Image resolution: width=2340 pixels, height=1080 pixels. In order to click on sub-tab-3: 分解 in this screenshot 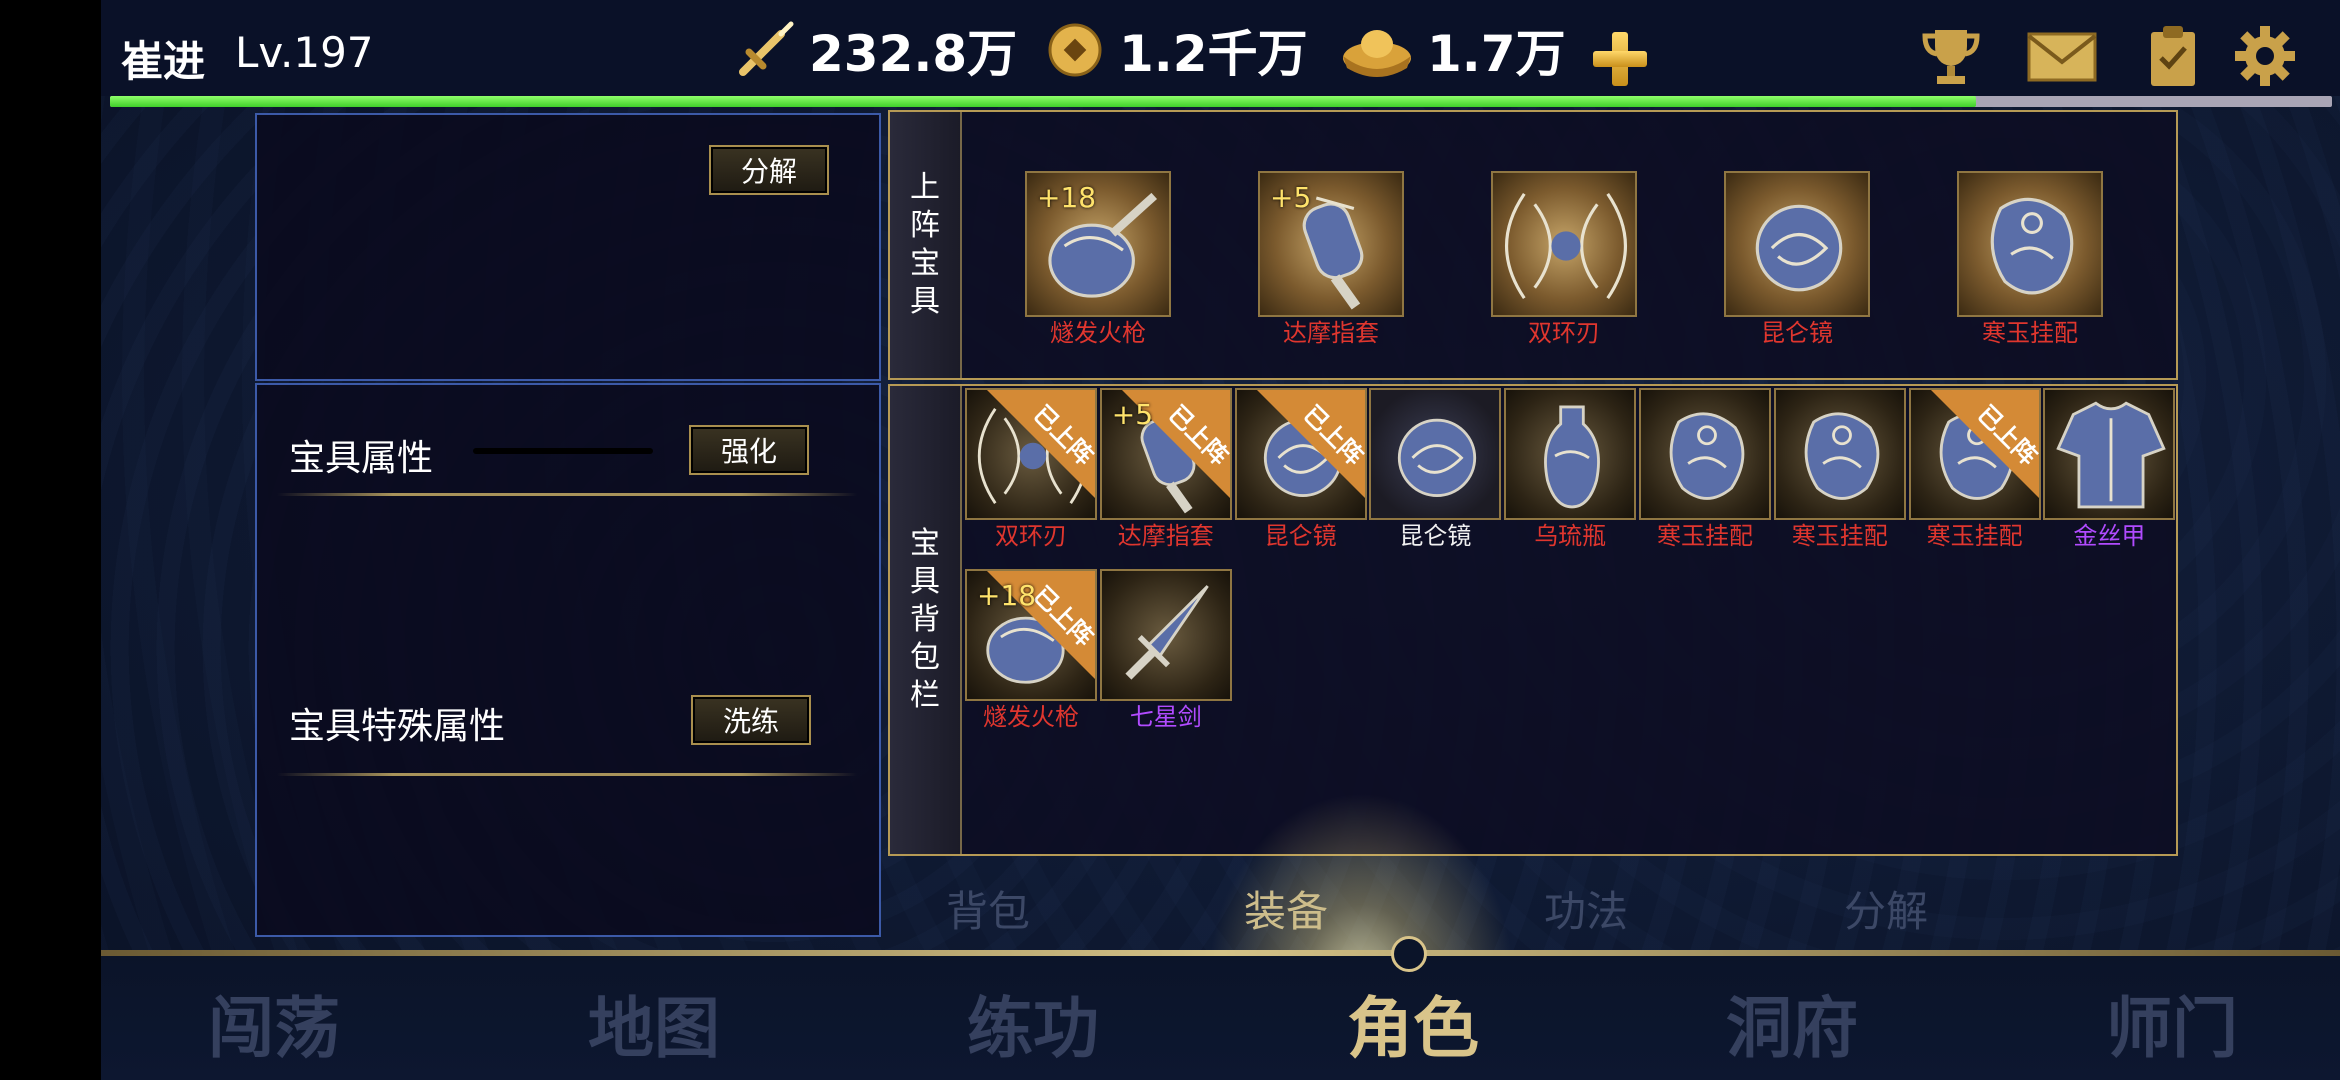, I will do `click(1886, 908)`.